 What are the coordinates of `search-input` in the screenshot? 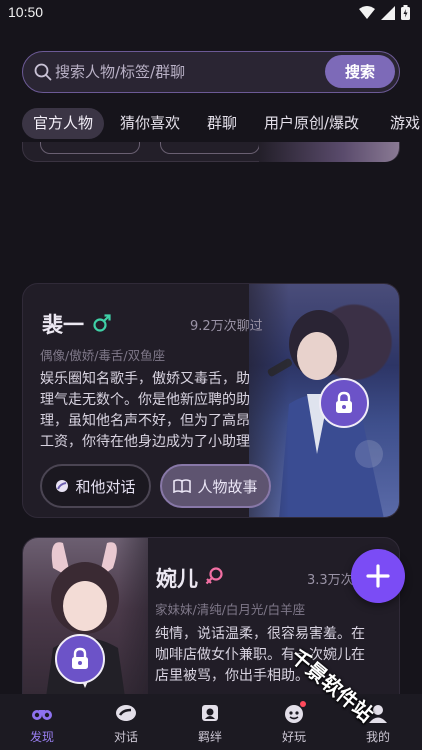 It's located at (180, 71).